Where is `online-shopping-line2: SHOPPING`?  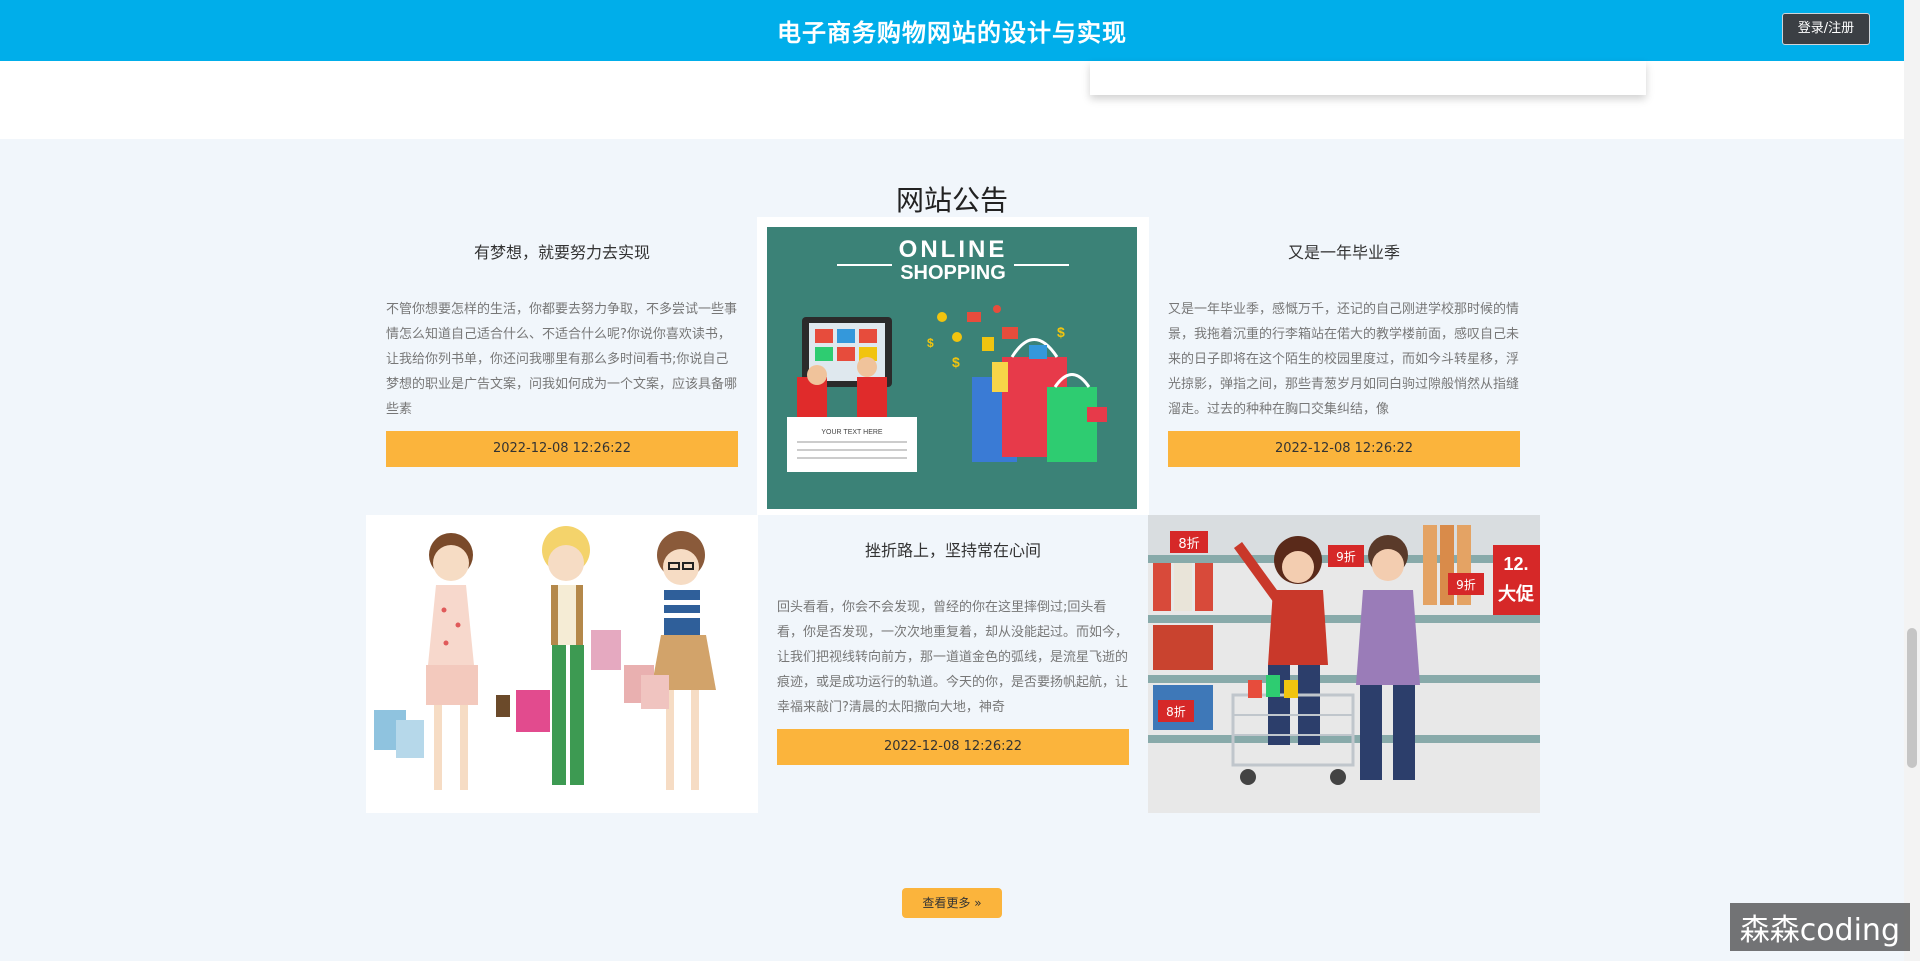
online-shopping-line2: SHOPPING is located at coordinates (953, 273).